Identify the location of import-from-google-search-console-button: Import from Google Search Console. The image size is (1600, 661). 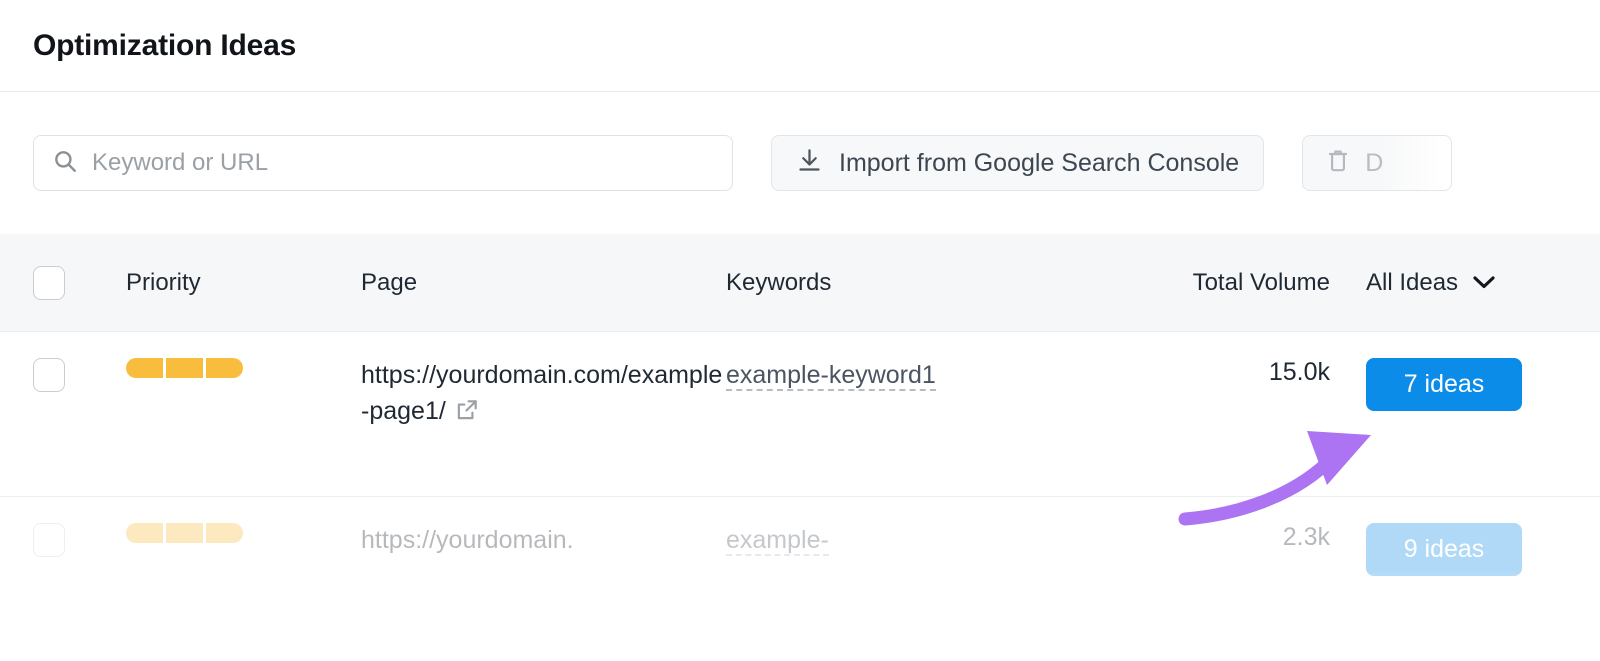
(1018, 163).